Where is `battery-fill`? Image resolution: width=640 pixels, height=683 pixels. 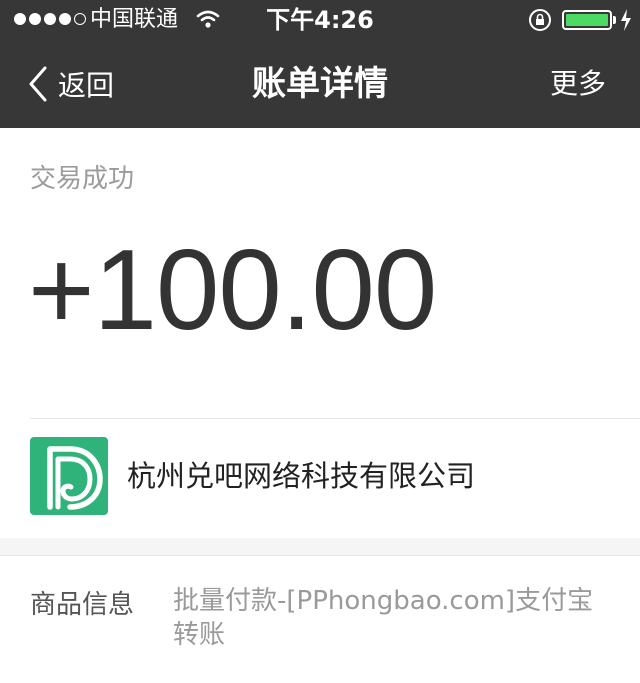 battery-fill is located at coordinates (587, 20).